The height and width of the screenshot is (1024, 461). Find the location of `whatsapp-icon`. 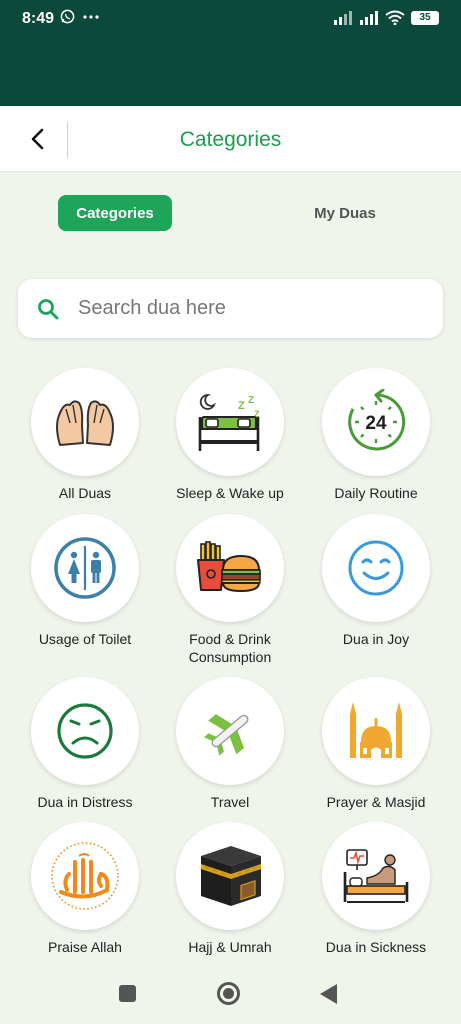

whatsapp-icon is located at coordinates (67, 16).